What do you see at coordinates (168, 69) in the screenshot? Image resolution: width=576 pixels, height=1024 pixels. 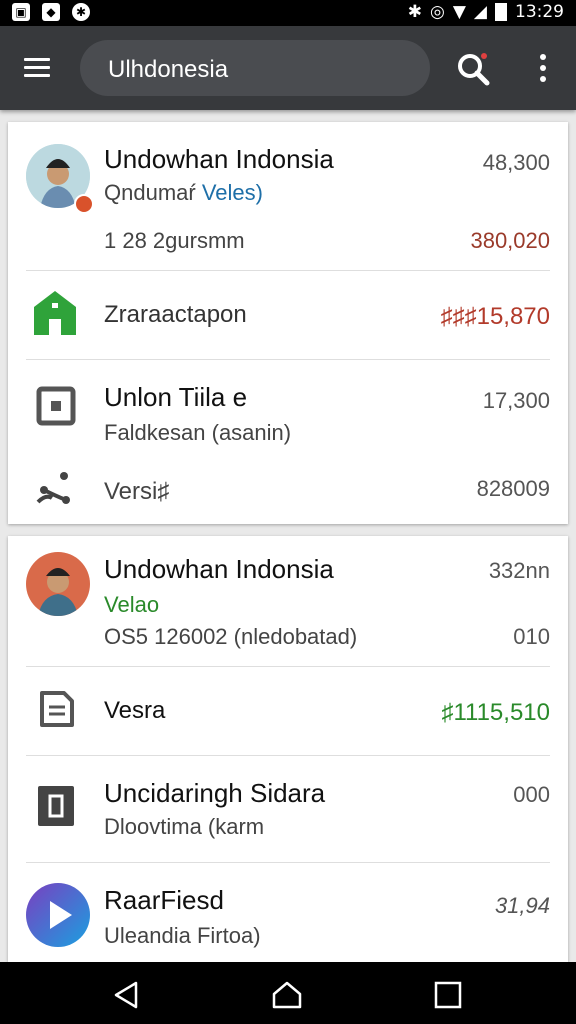 I see `search-text: Ulhdonesia` at bounding box center [168, 69].